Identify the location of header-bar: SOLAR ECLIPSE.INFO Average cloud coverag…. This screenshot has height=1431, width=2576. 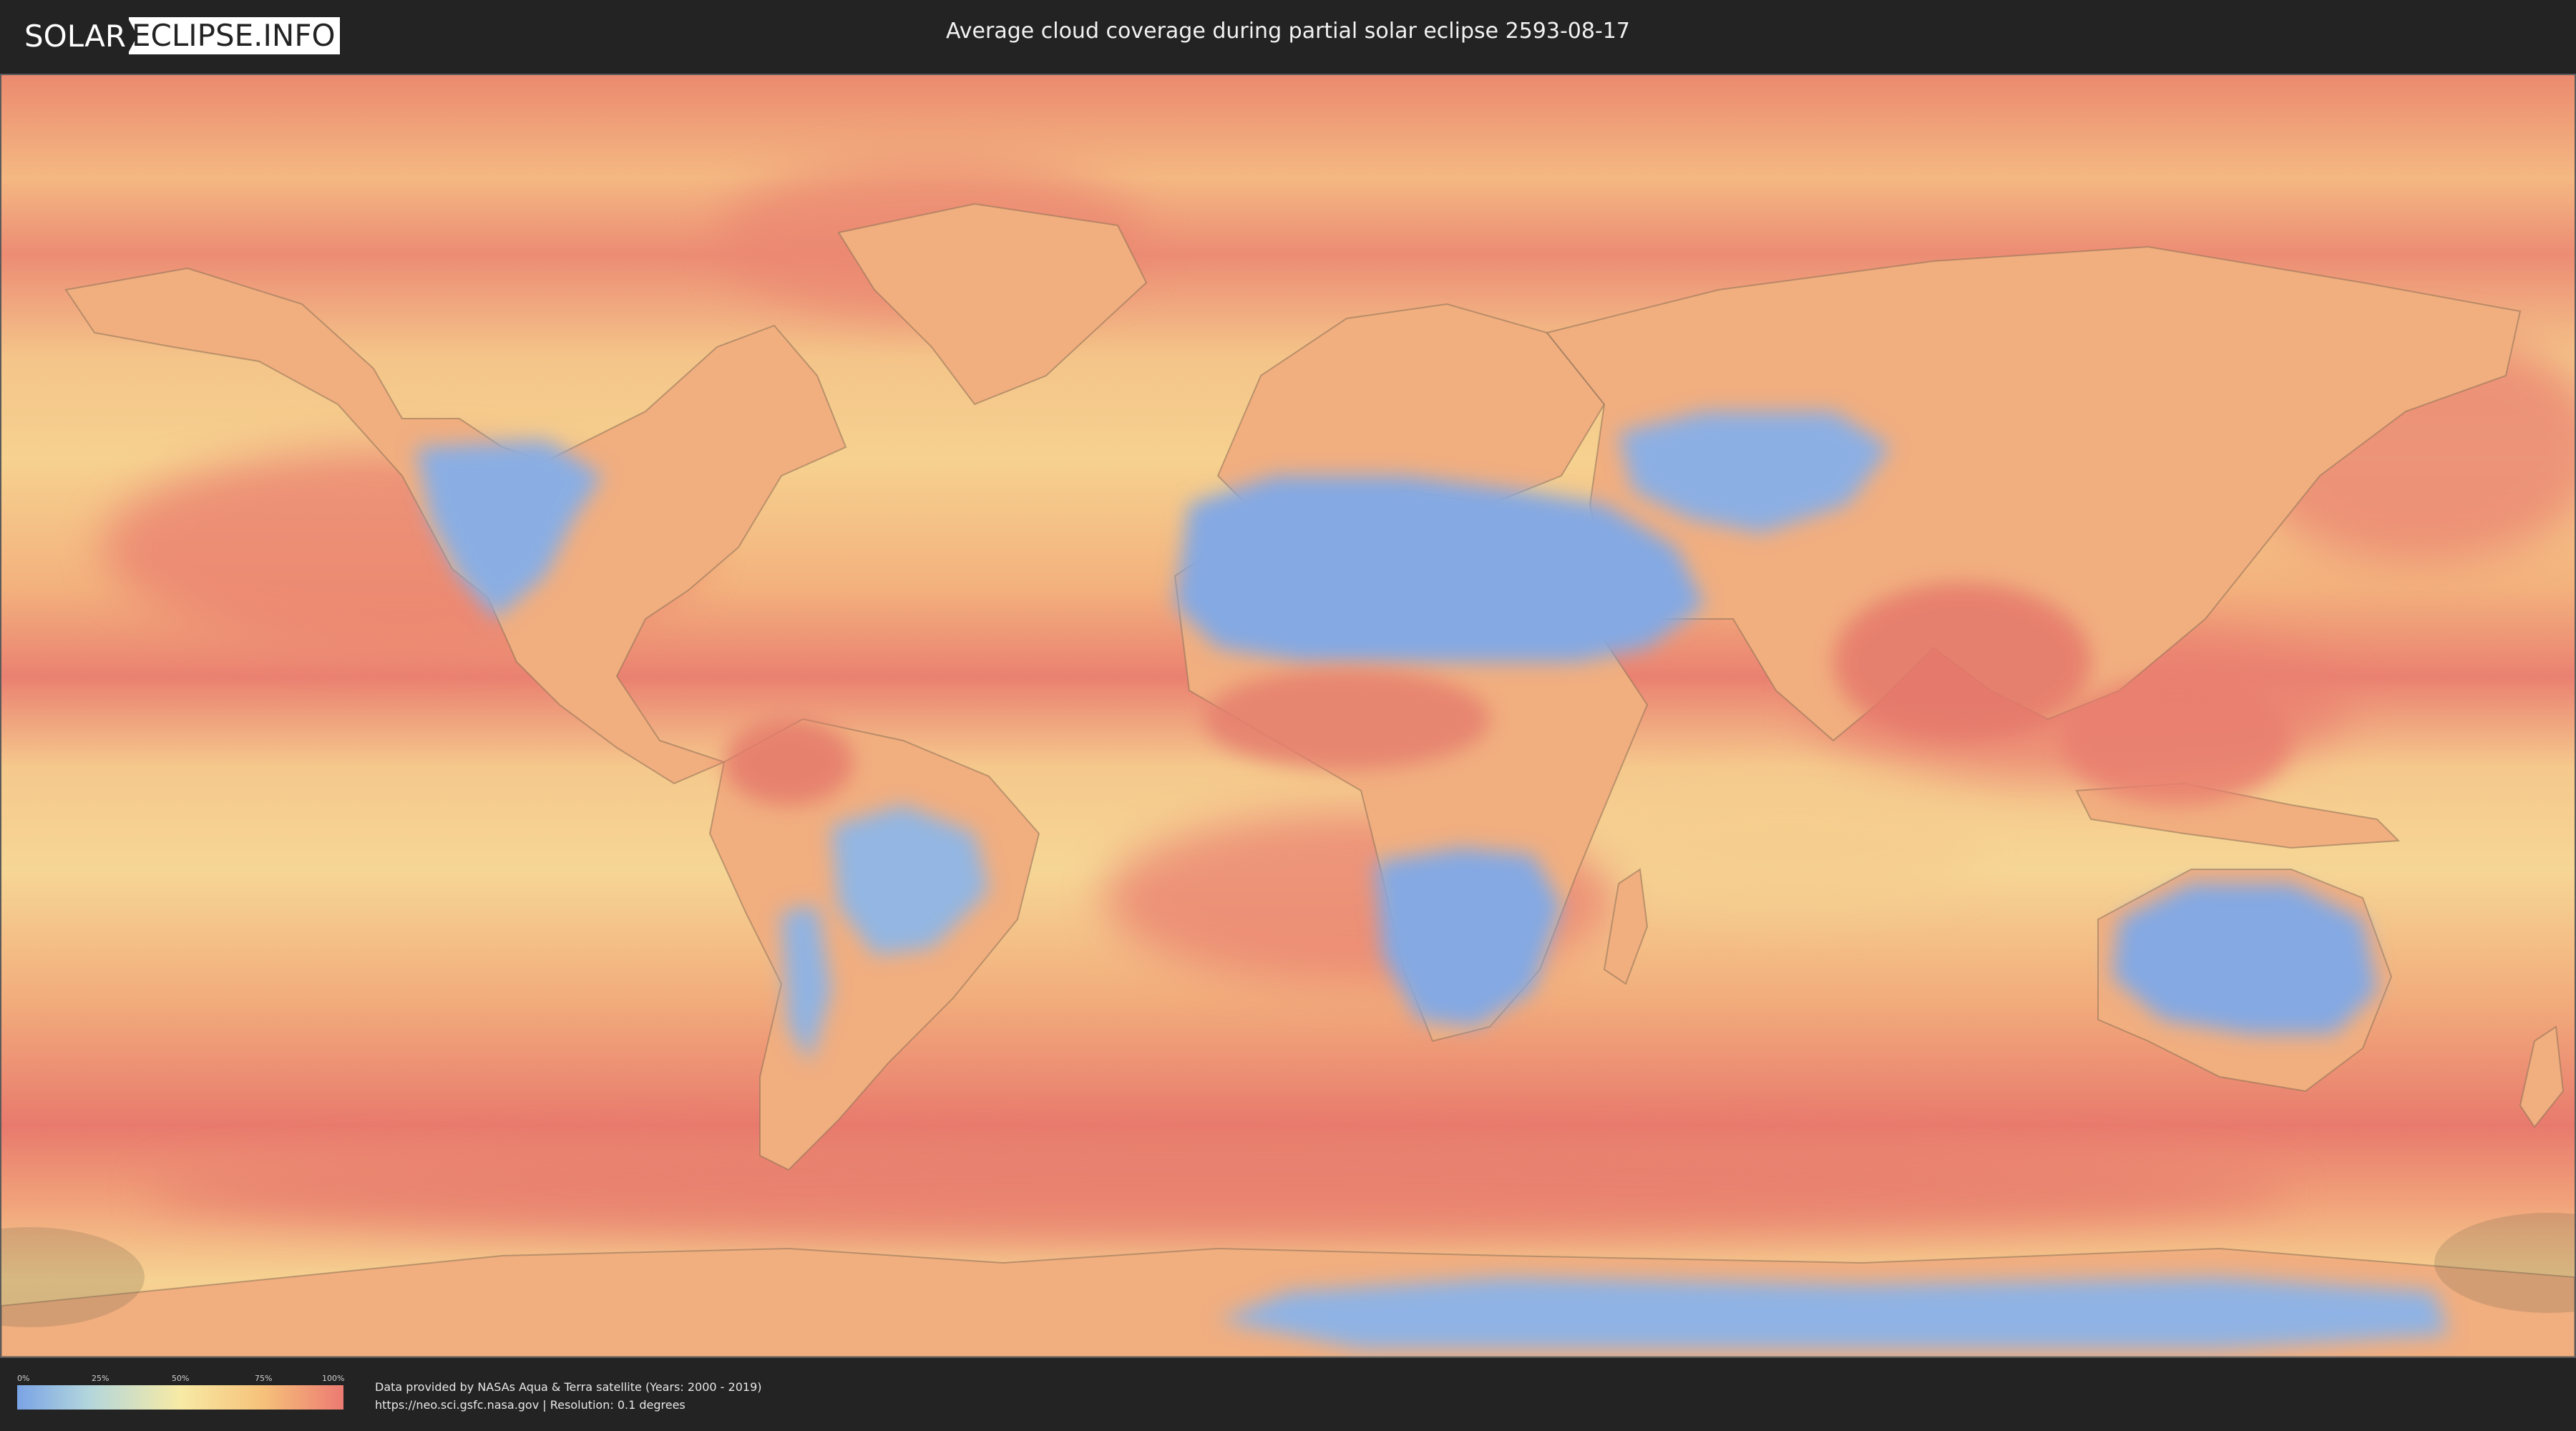
(1288, 36).